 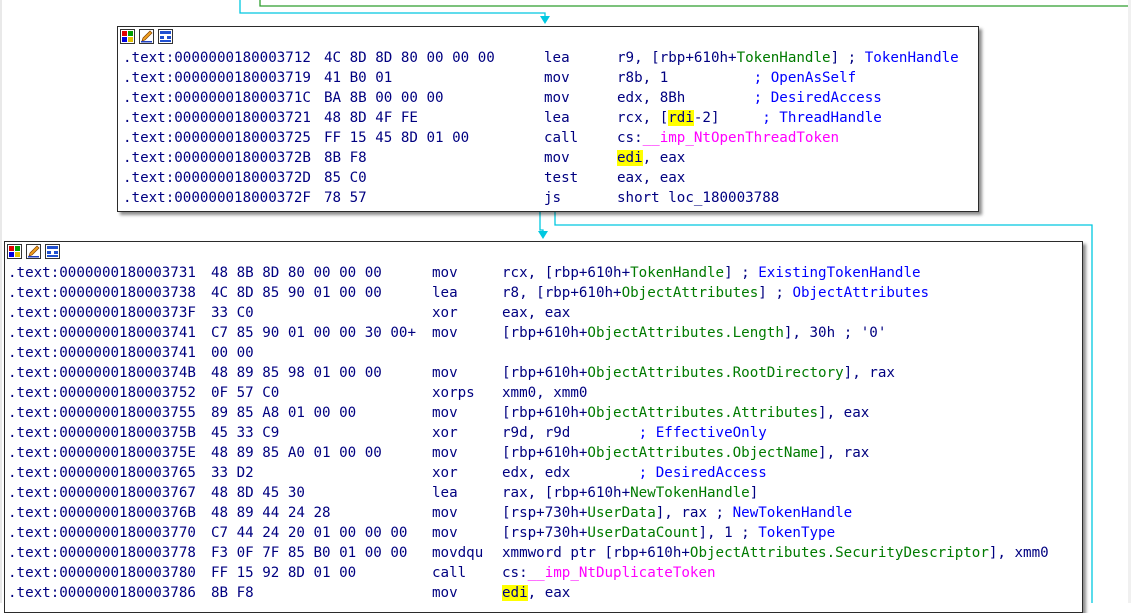 I want to click on opcode-bytes: 85 C0, so click(x=345, y=178).